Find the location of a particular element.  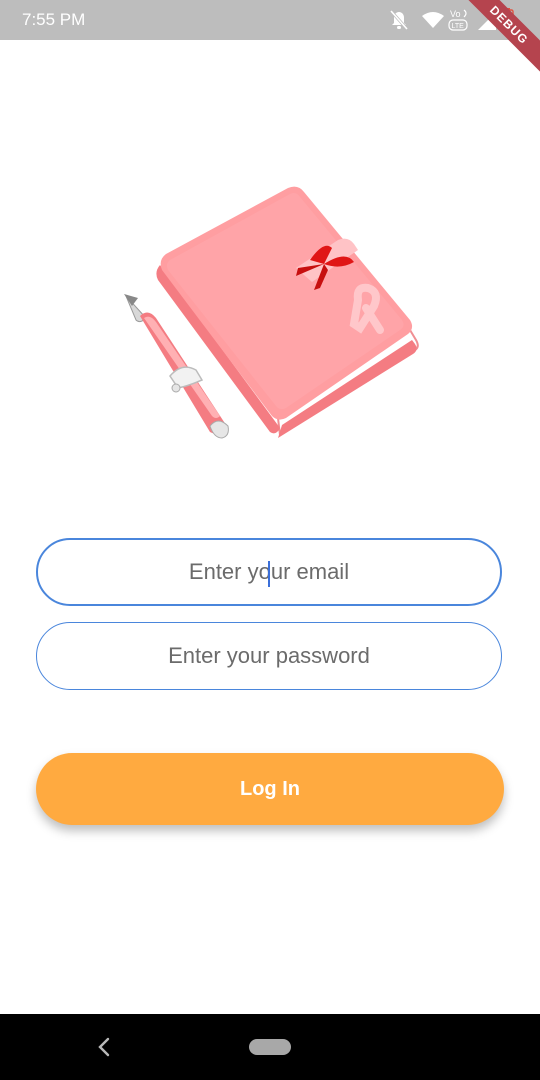

login-button: Log In is located at coordinates (270, 789).